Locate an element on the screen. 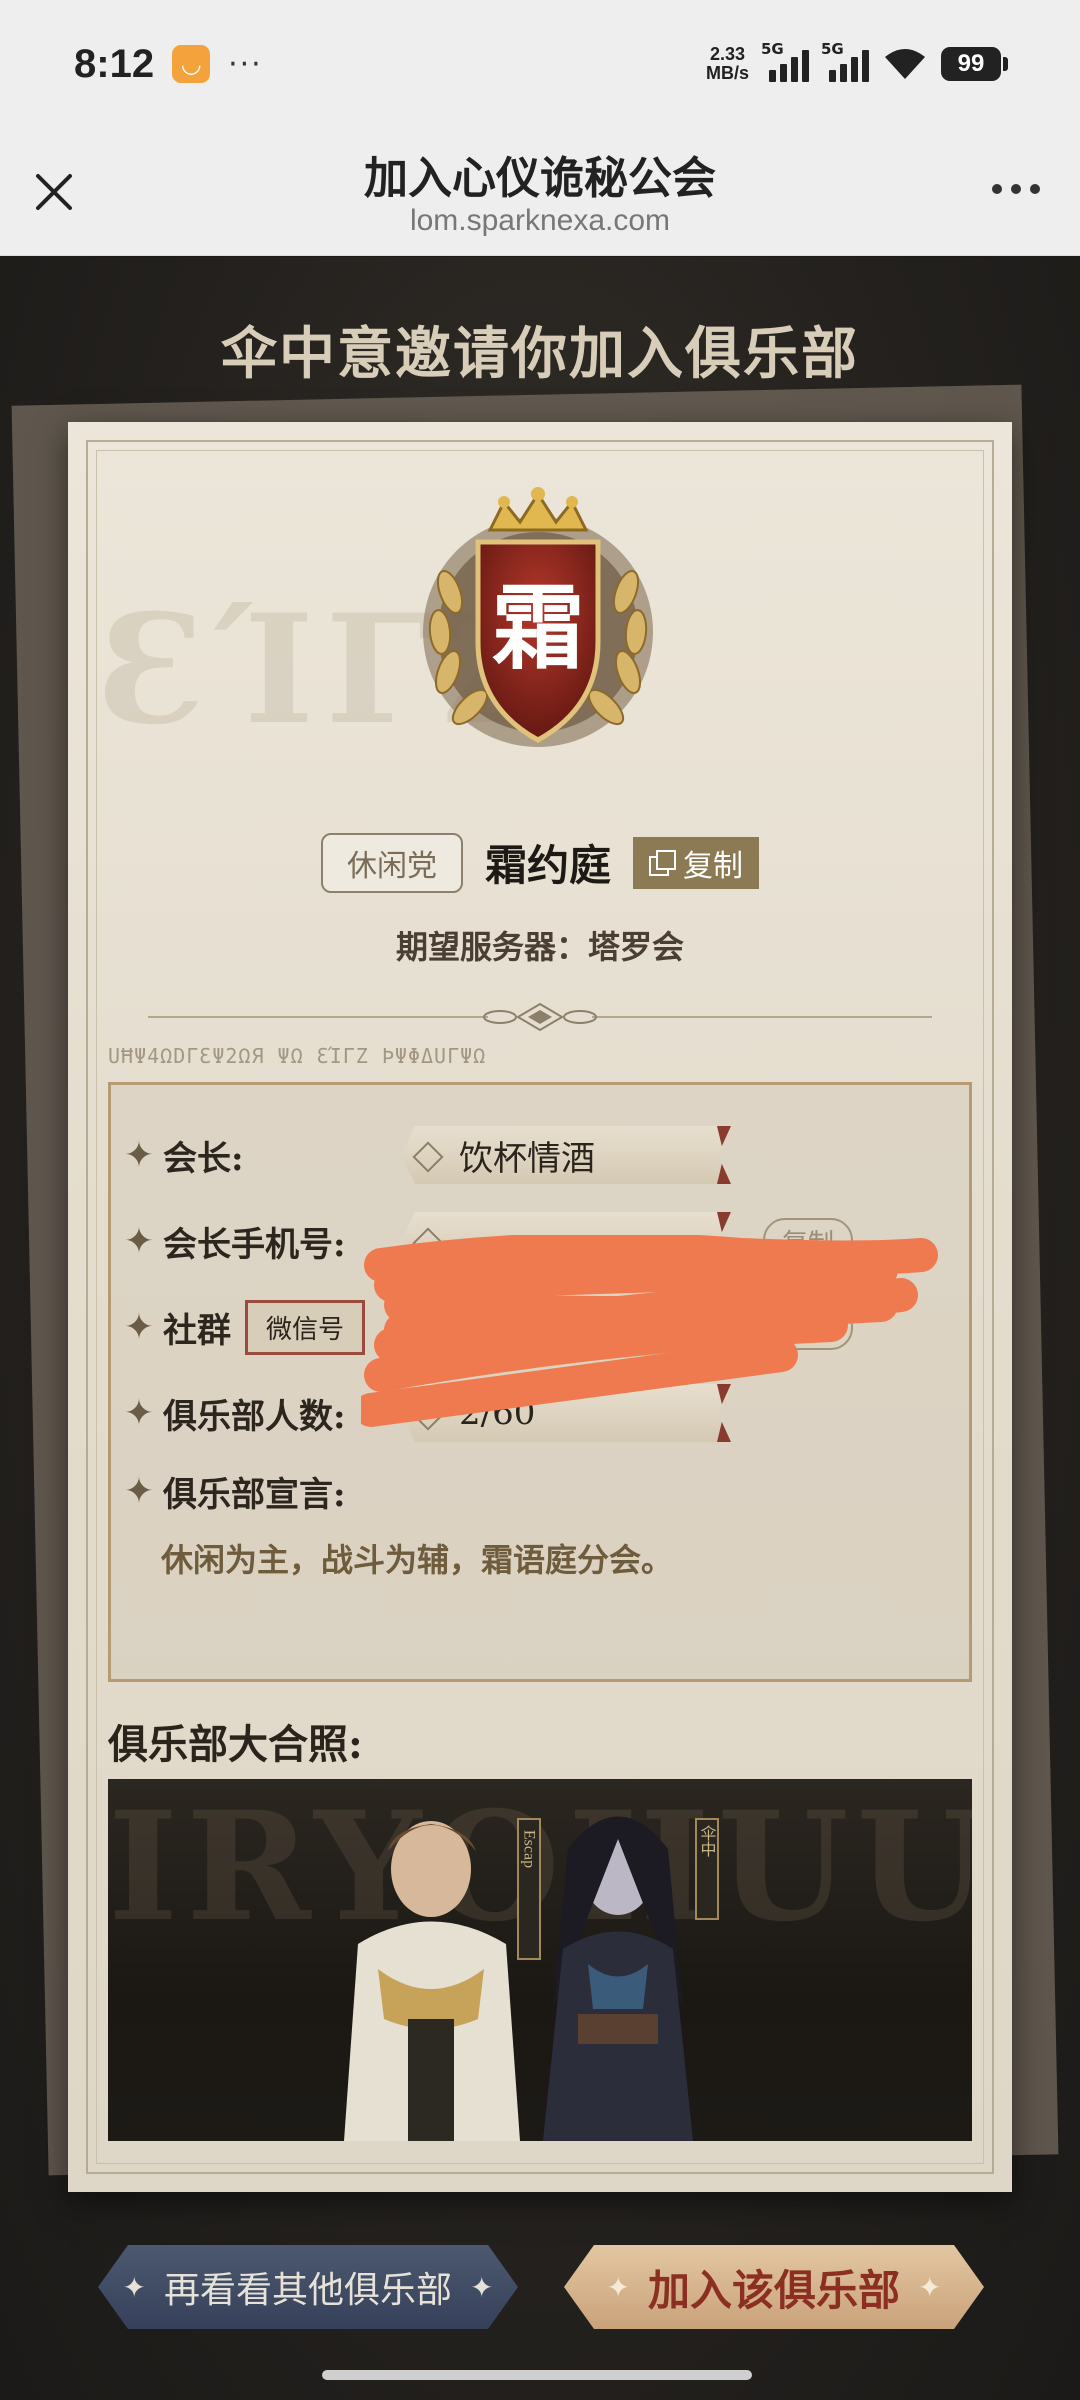  status-bar: 8:12 ◡ ··· 2.33 MB/s 5G 5G 99 is located at coordinates (540, 64).